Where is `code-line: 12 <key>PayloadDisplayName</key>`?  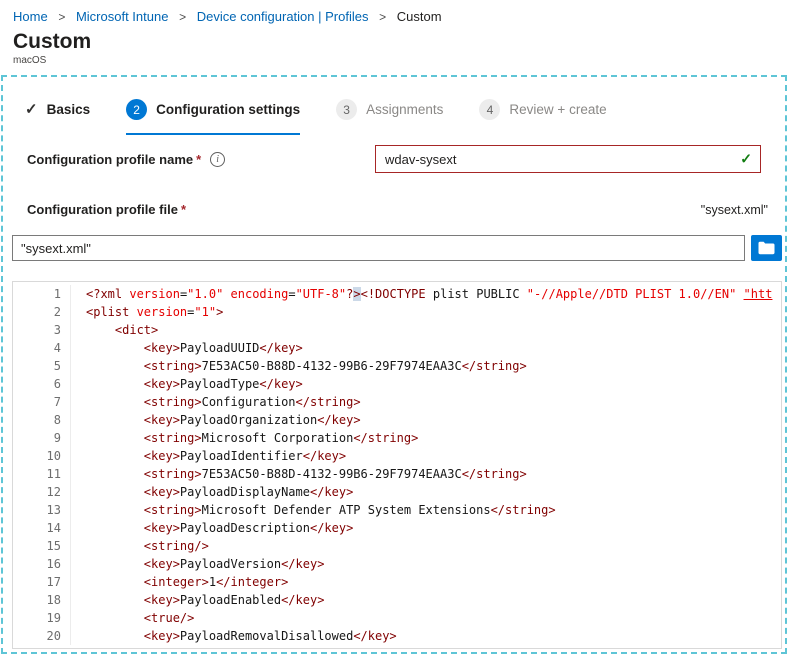
code-line: 12 <key>PayloadDisplayName</key> is located at coordinates (397, 492).